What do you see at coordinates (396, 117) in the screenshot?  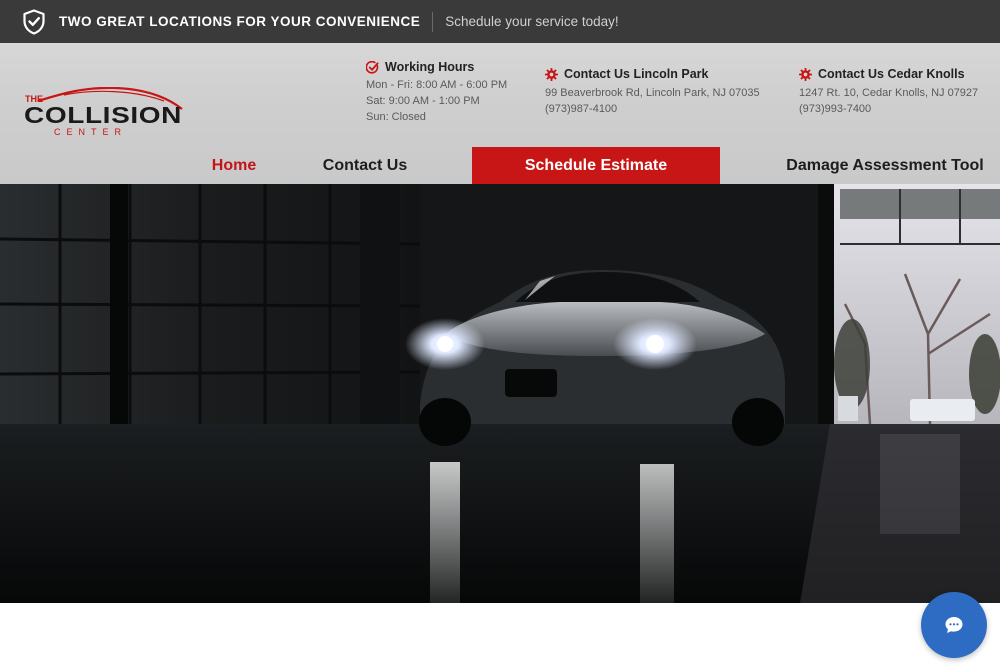 I see `hours-sunday: Sun: Closed` at bounding box center [396, 117].